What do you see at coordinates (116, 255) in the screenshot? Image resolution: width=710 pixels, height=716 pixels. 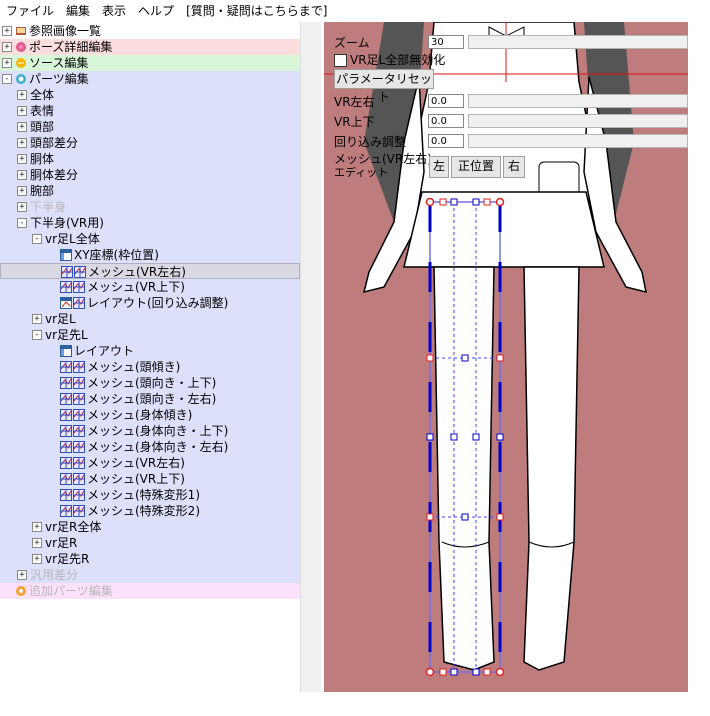 I see `tree-item-label: XY座標(枠位置)` at bounding box center [116, 255].